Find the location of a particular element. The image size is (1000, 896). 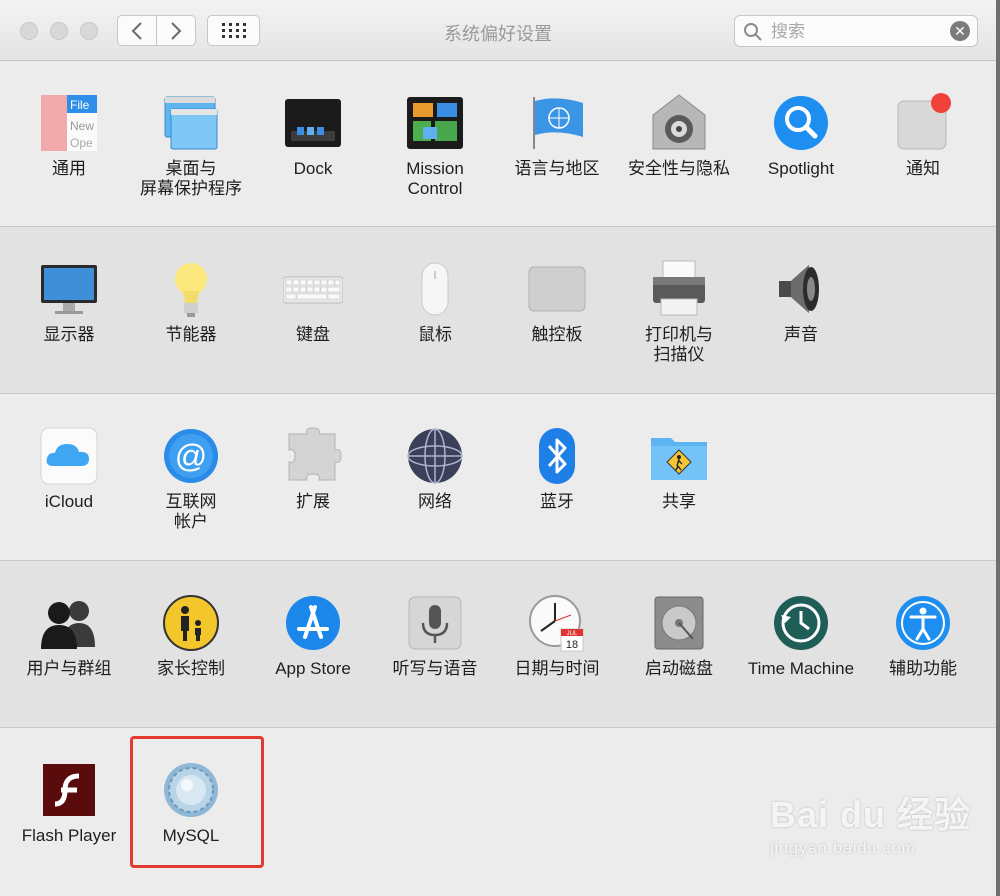

grid-icon is located at coordinates (233, 30).